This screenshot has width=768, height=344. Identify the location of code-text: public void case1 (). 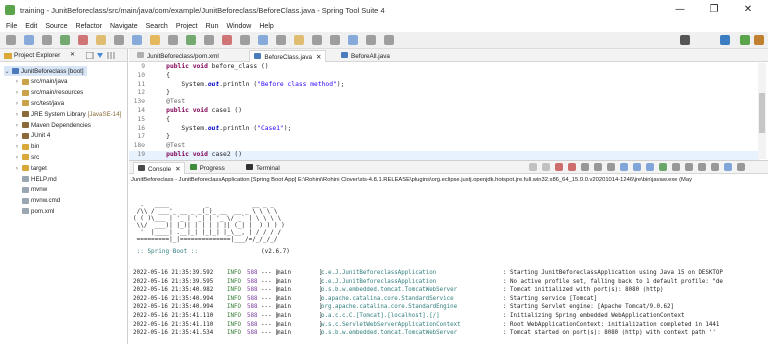
(196, 111).